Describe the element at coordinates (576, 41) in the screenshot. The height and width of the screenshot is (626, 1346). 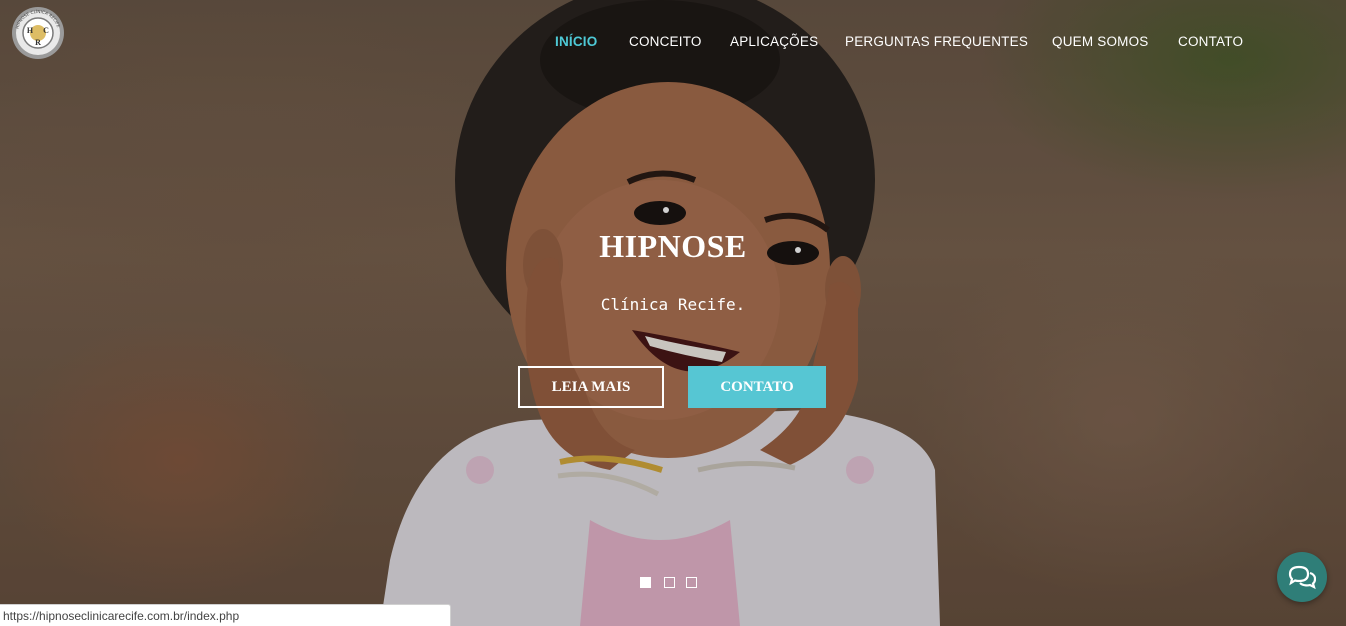
I see `nav-item-inicio: INÍCIO` at that location.